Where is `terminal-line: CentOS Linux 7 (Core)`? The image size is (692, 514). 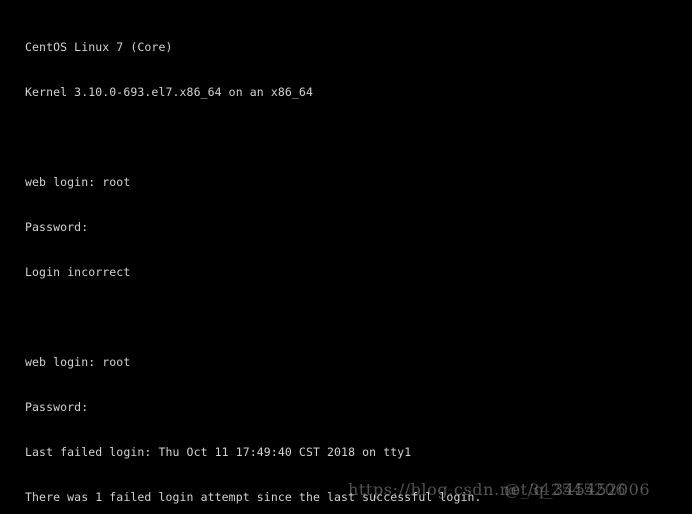
terminal-line: CentOS Linux 7 (Core) is located at coordinates (99, 47).